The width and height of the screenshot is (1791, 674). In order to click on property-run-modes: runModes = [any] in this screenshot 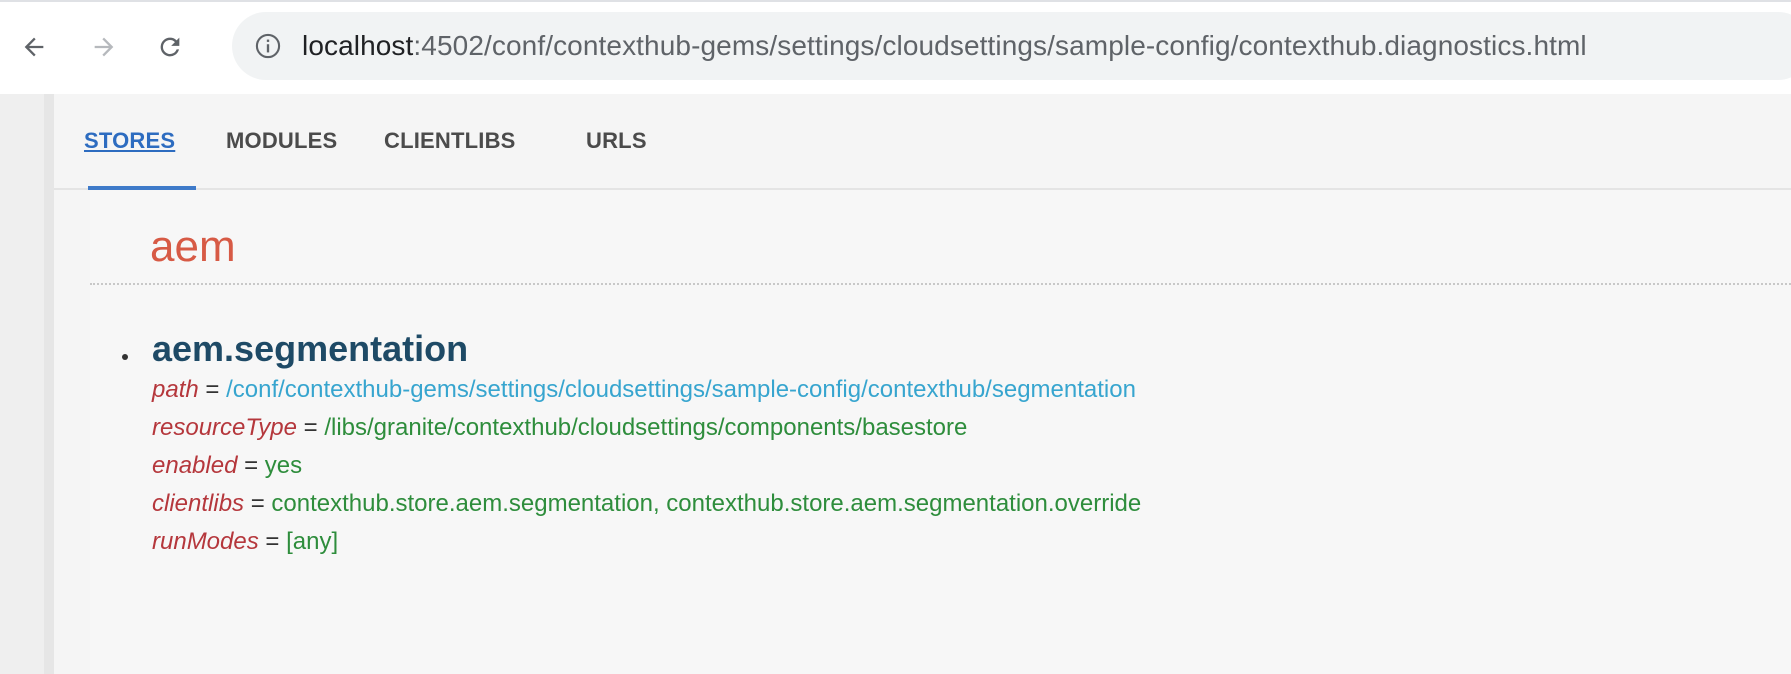, I will do `click(245, 542)`.